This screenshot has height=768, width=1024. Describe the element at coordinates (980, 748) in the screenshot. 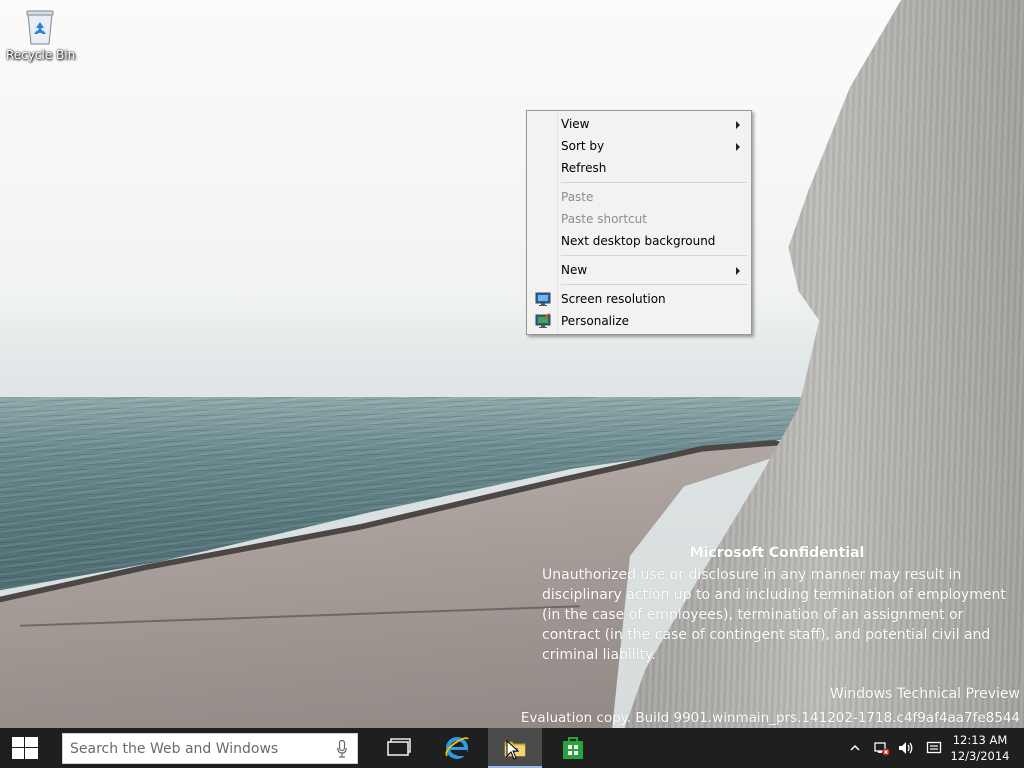

I see `taskbar-clock: 12:13 AM 12/3/2014` at that location.